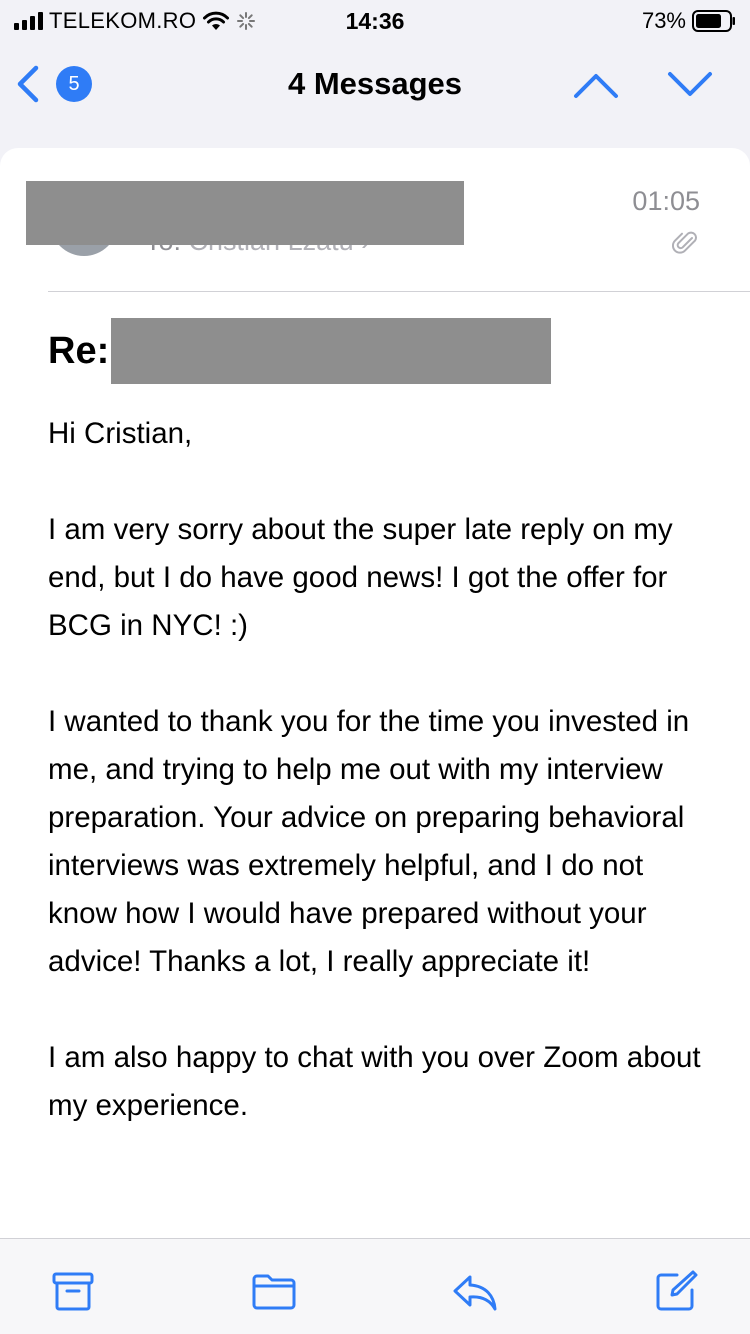 The image size is (750, 1334). What do you see at coordinates (79, 350) in the screenshot?
I see `subject-prefix: Re:` at bounding box center [79, 350].